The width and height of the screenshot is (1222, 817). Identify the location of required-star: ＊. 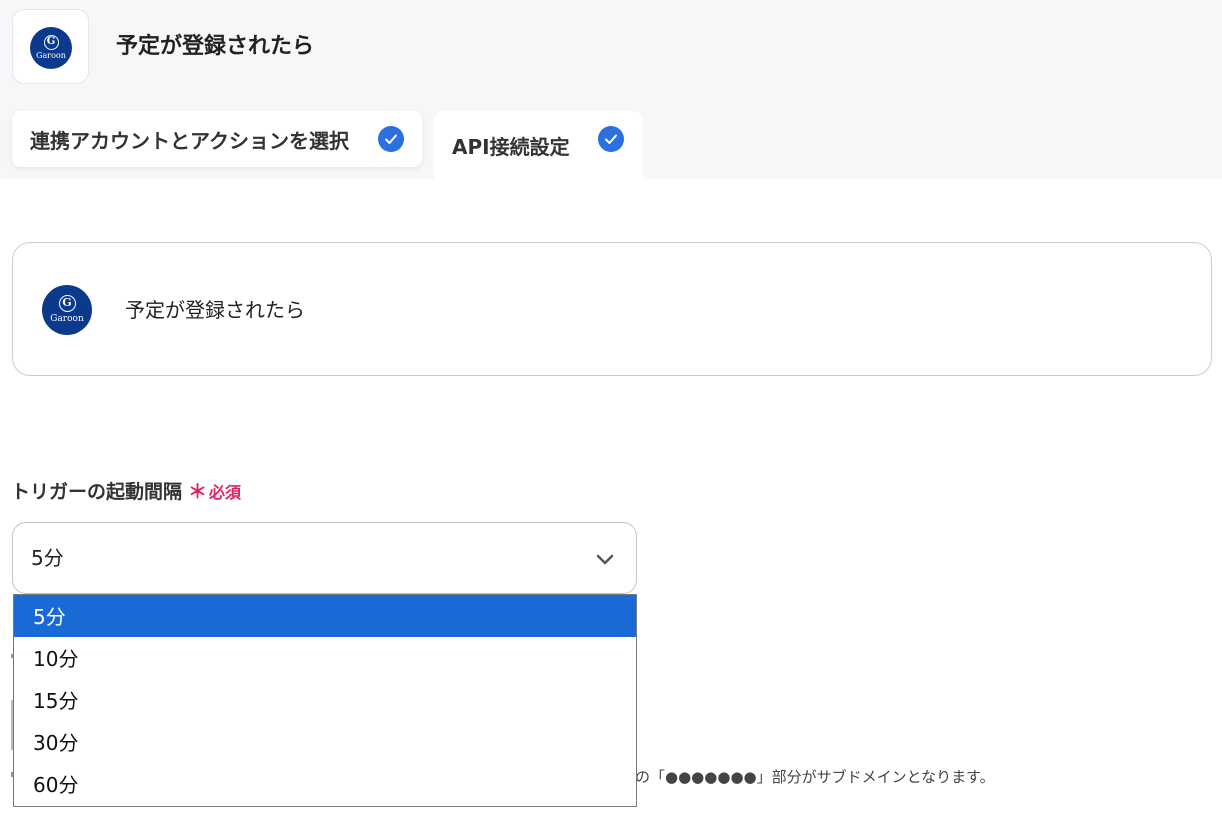
(198, 492).